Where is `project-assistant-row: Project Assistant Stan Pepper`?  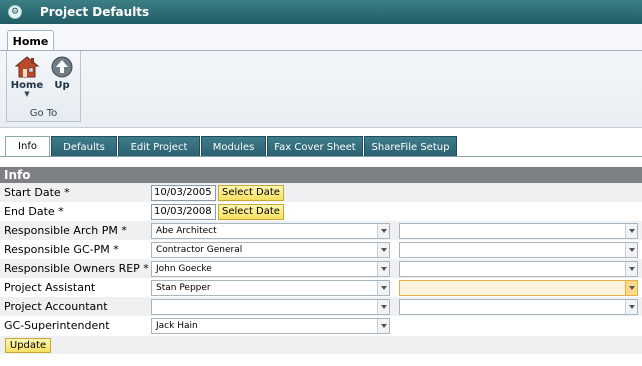
project-assistant-row: Project Assistant Stan Pepper is located at coordinates (321, 287).